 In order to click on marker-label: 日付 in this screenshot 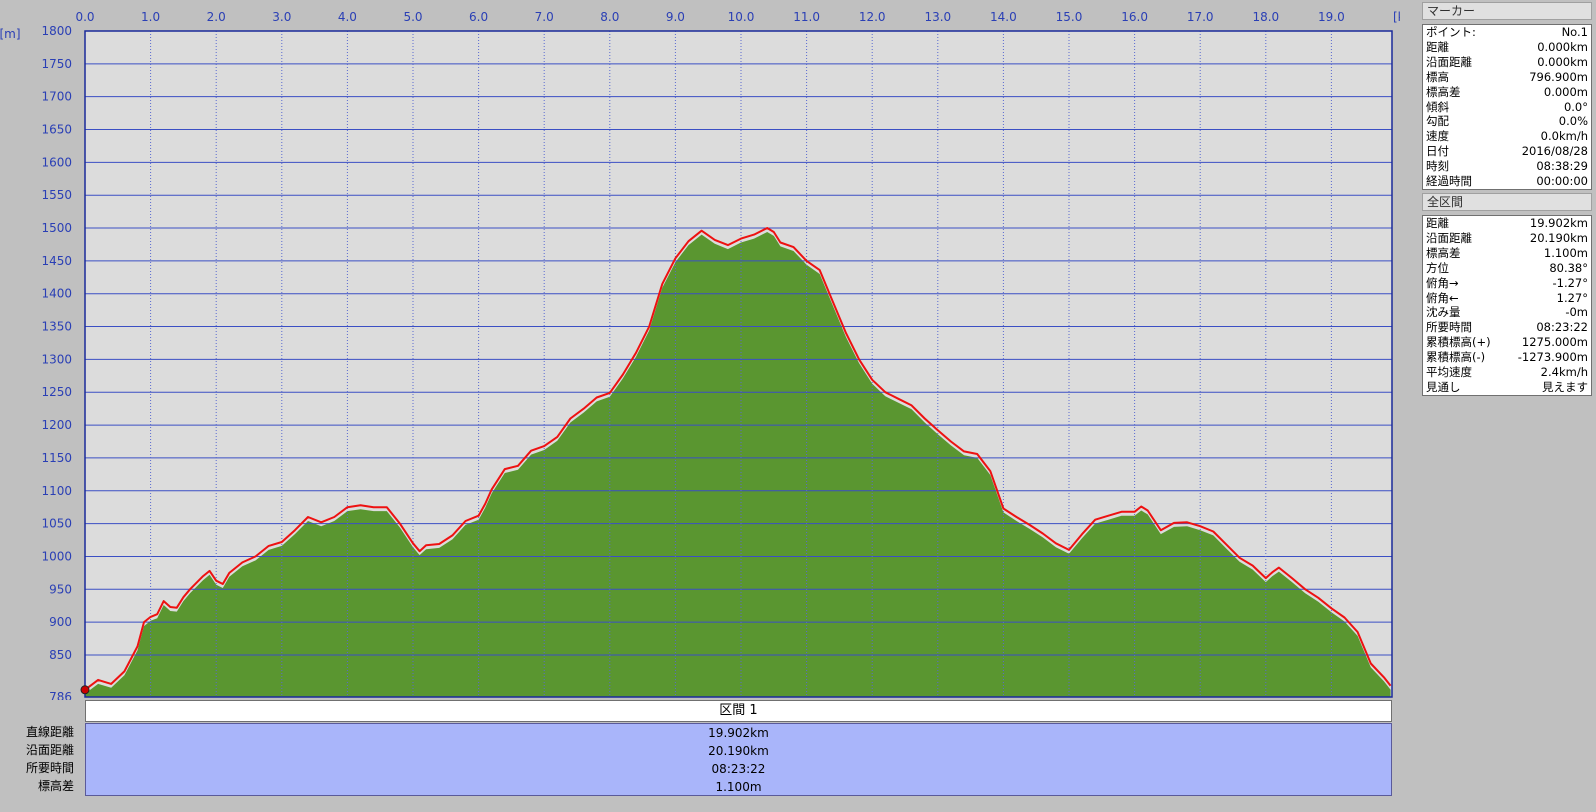, I will do `click(1437, 151)`.